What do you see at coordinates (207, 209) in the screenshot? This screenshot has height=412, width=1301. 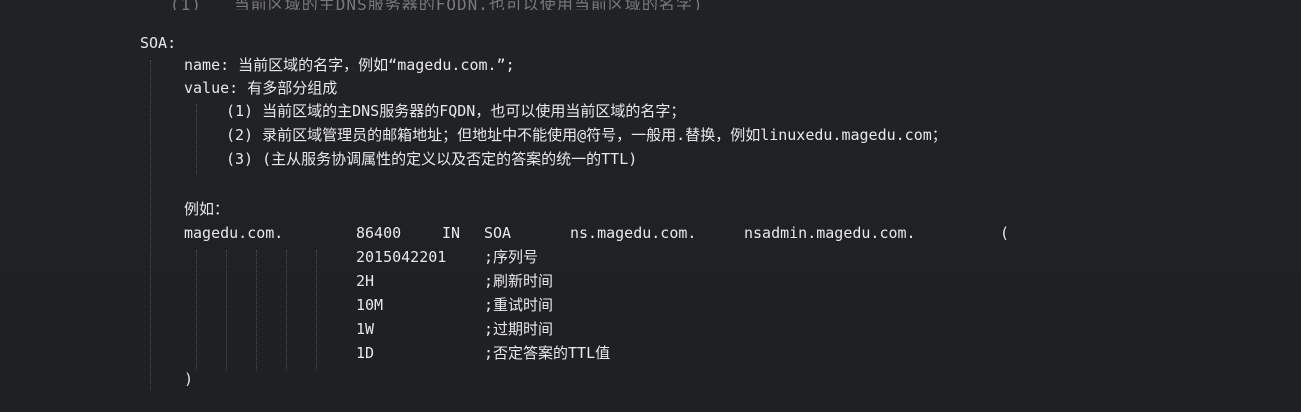 I see `example-label: 例如：` at bounding box center [207, 209].